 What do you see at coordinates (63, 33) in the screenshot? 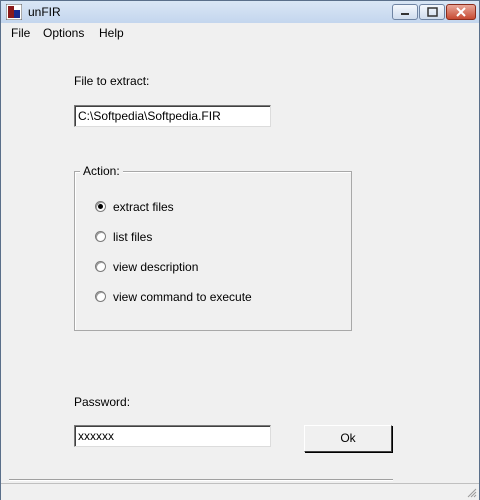
I see `menu-options: Options` at bounding box center [63, 33].